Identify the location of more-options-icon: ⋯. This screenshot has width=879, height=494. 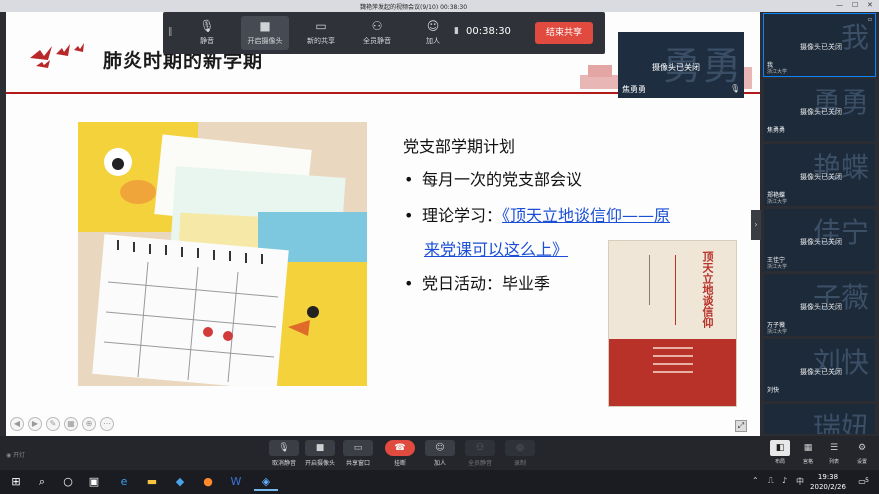
(107, 424).